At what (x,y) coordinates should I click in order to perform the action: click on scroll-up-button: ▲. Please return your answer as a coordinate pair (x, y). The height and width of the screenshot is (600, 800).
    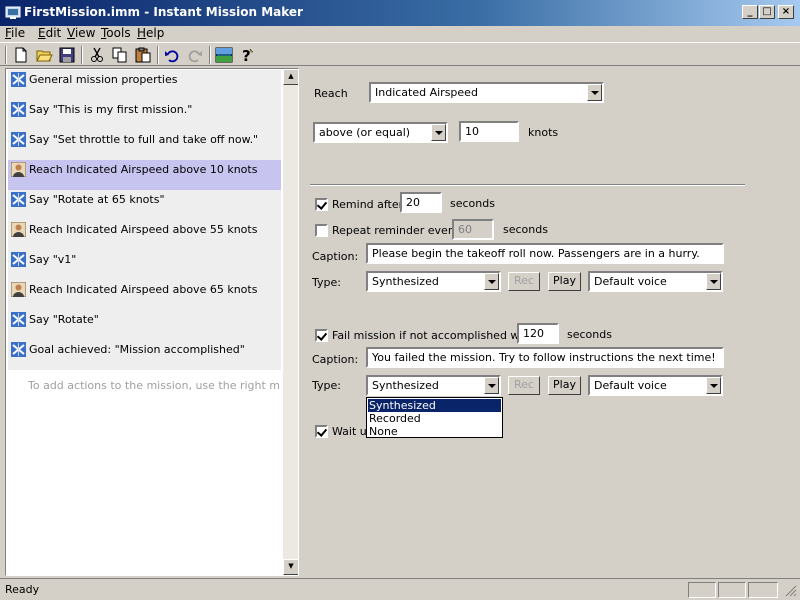
    Looking at the image, I should click on (290, 77).